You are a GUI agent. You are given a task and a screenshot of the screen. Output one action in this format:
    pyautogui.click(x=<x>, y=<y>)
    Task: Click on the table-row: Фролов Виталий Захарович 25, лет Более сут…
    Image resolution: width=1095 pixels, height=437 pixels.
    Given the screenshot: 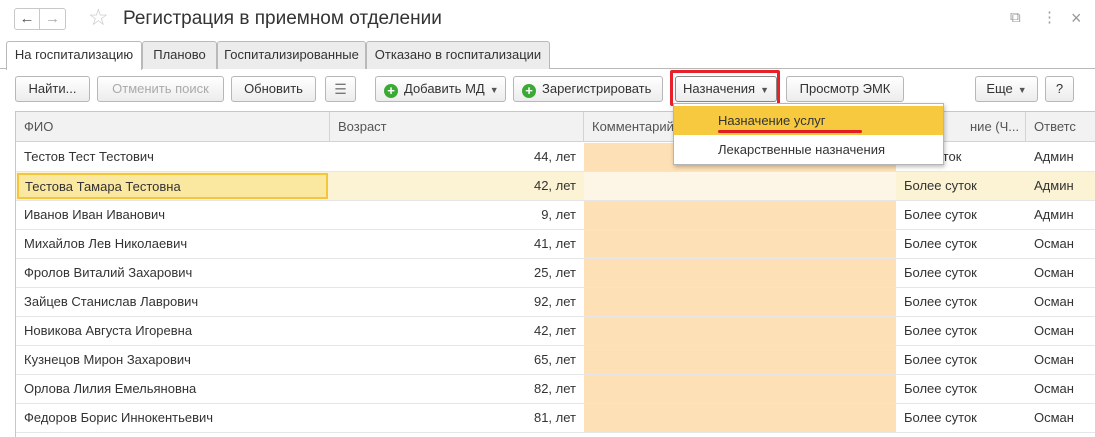 What is the action you would take?
    pyautogui.click(x=555, y=273)
    